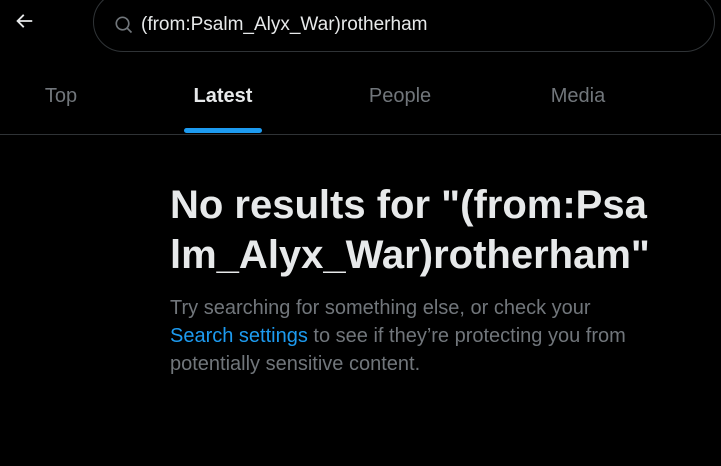 The width and height of the screenshot is (721, 466). I want to click on tab-latest: Latest, so click(223, 98).